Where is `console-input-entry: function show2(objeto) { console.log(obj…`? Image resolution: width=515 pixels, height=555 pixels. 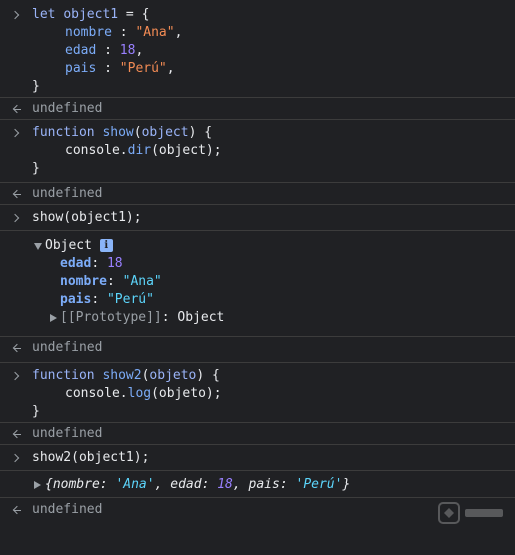
console-input-entry: function show2(objeto) { console.log(obj… is located at coordinates (257, 392).